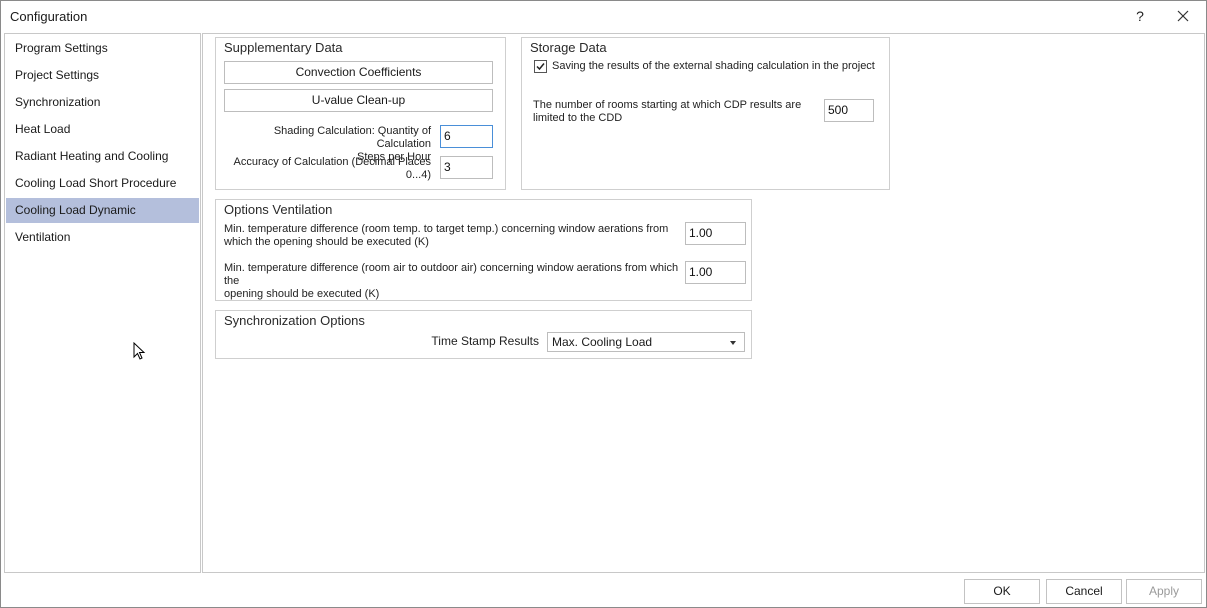  Describe the element at coordinates (1140, 16) in the screenshot. I see `help-button: ?` at that location.